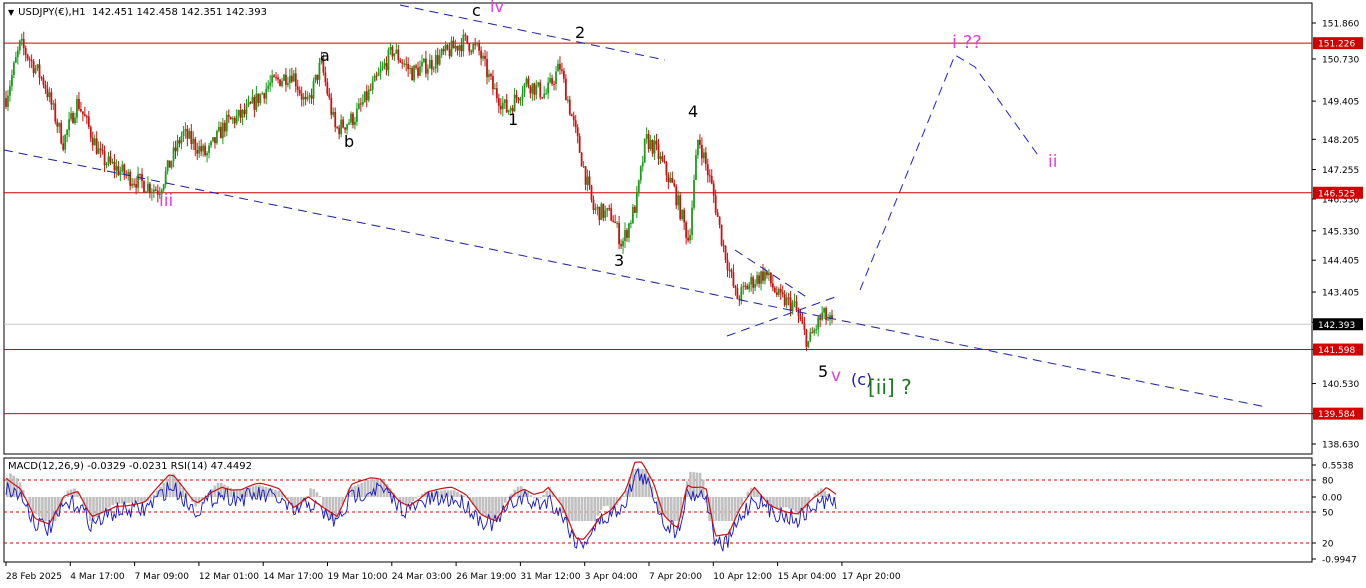  I want to click on collapse-triangle-icon: ▼, so click(11, 12).